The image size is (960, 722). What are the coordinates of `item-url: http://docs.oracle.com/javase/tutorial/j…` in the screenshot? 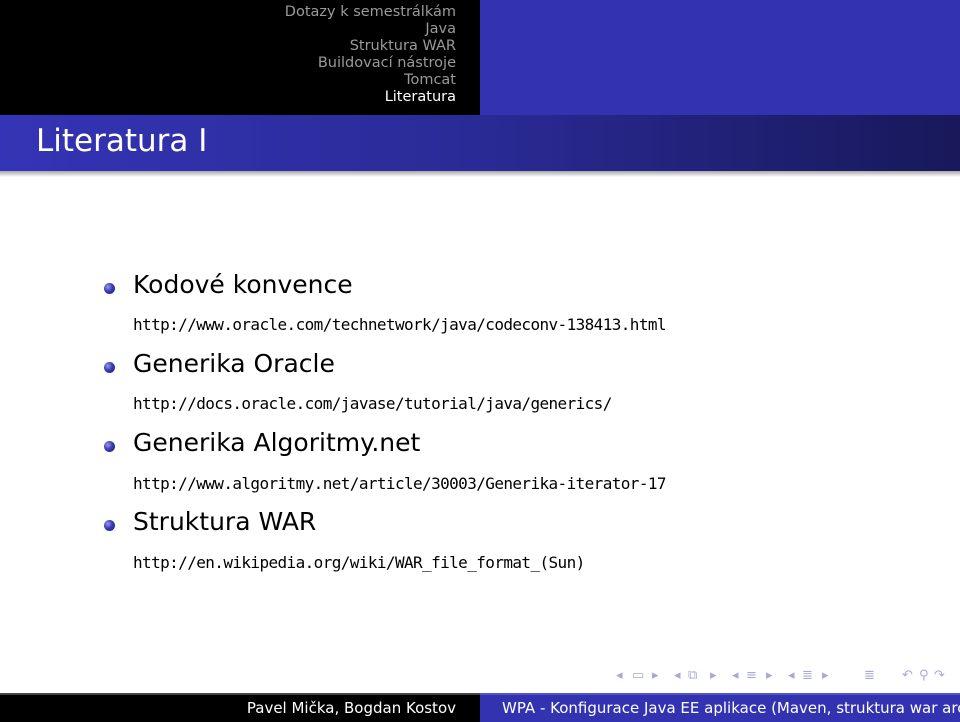 It's located at (372, 403).